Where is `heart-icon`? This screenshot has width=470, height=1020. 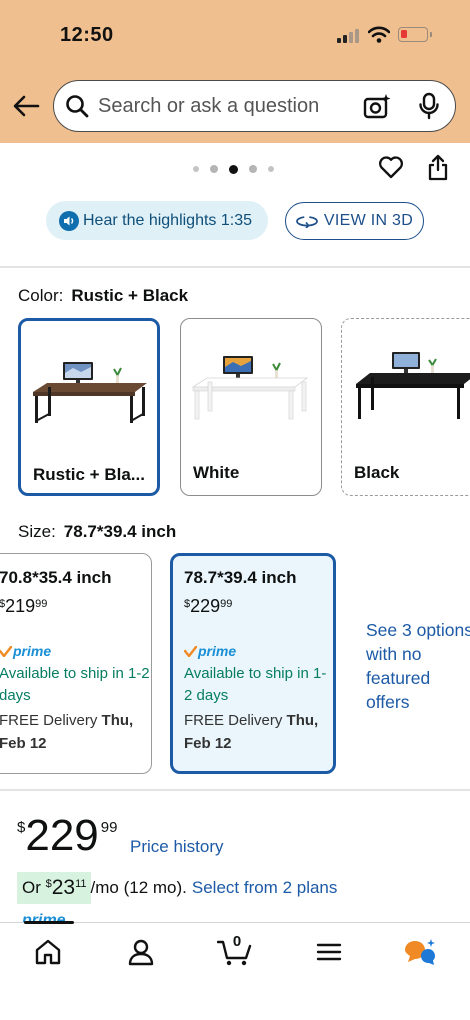 heart-icon is located at coordinates (391, 167).